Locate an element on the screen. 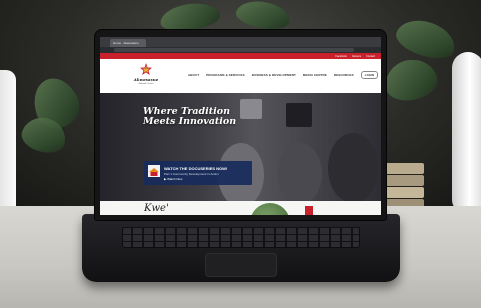 The image size is (481, 308). nav-item-media: MEDIA CENTRE is located at coordinates (315, 75).